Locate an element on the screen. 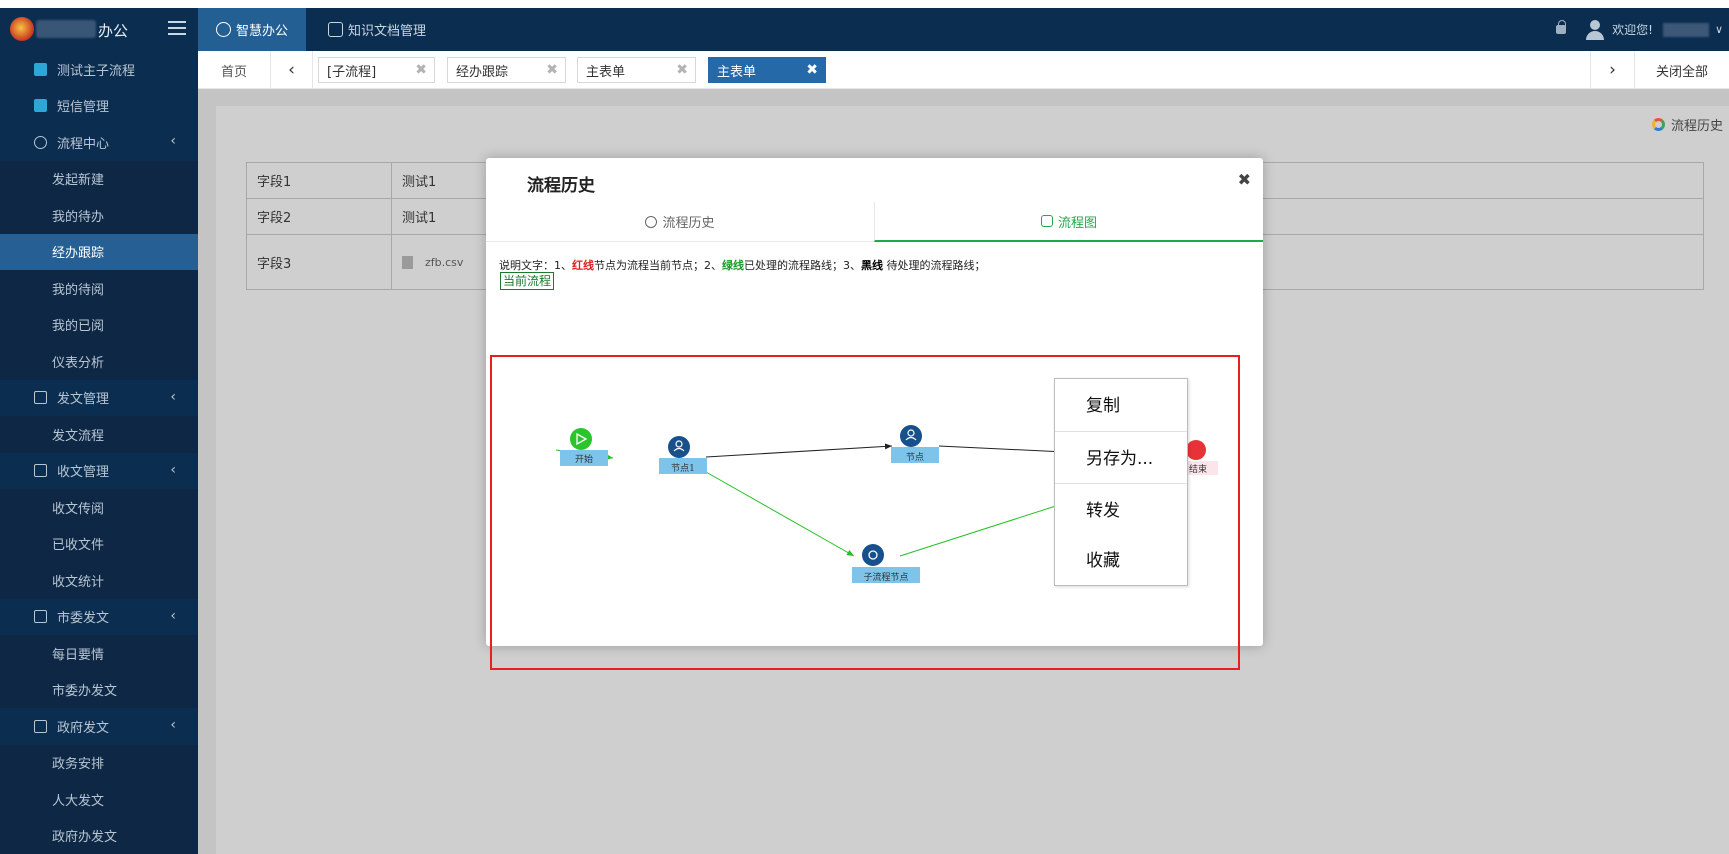 This screenshot has width=1729, height=854. file-link: zfb.csv is located at coordinates (444, 262).